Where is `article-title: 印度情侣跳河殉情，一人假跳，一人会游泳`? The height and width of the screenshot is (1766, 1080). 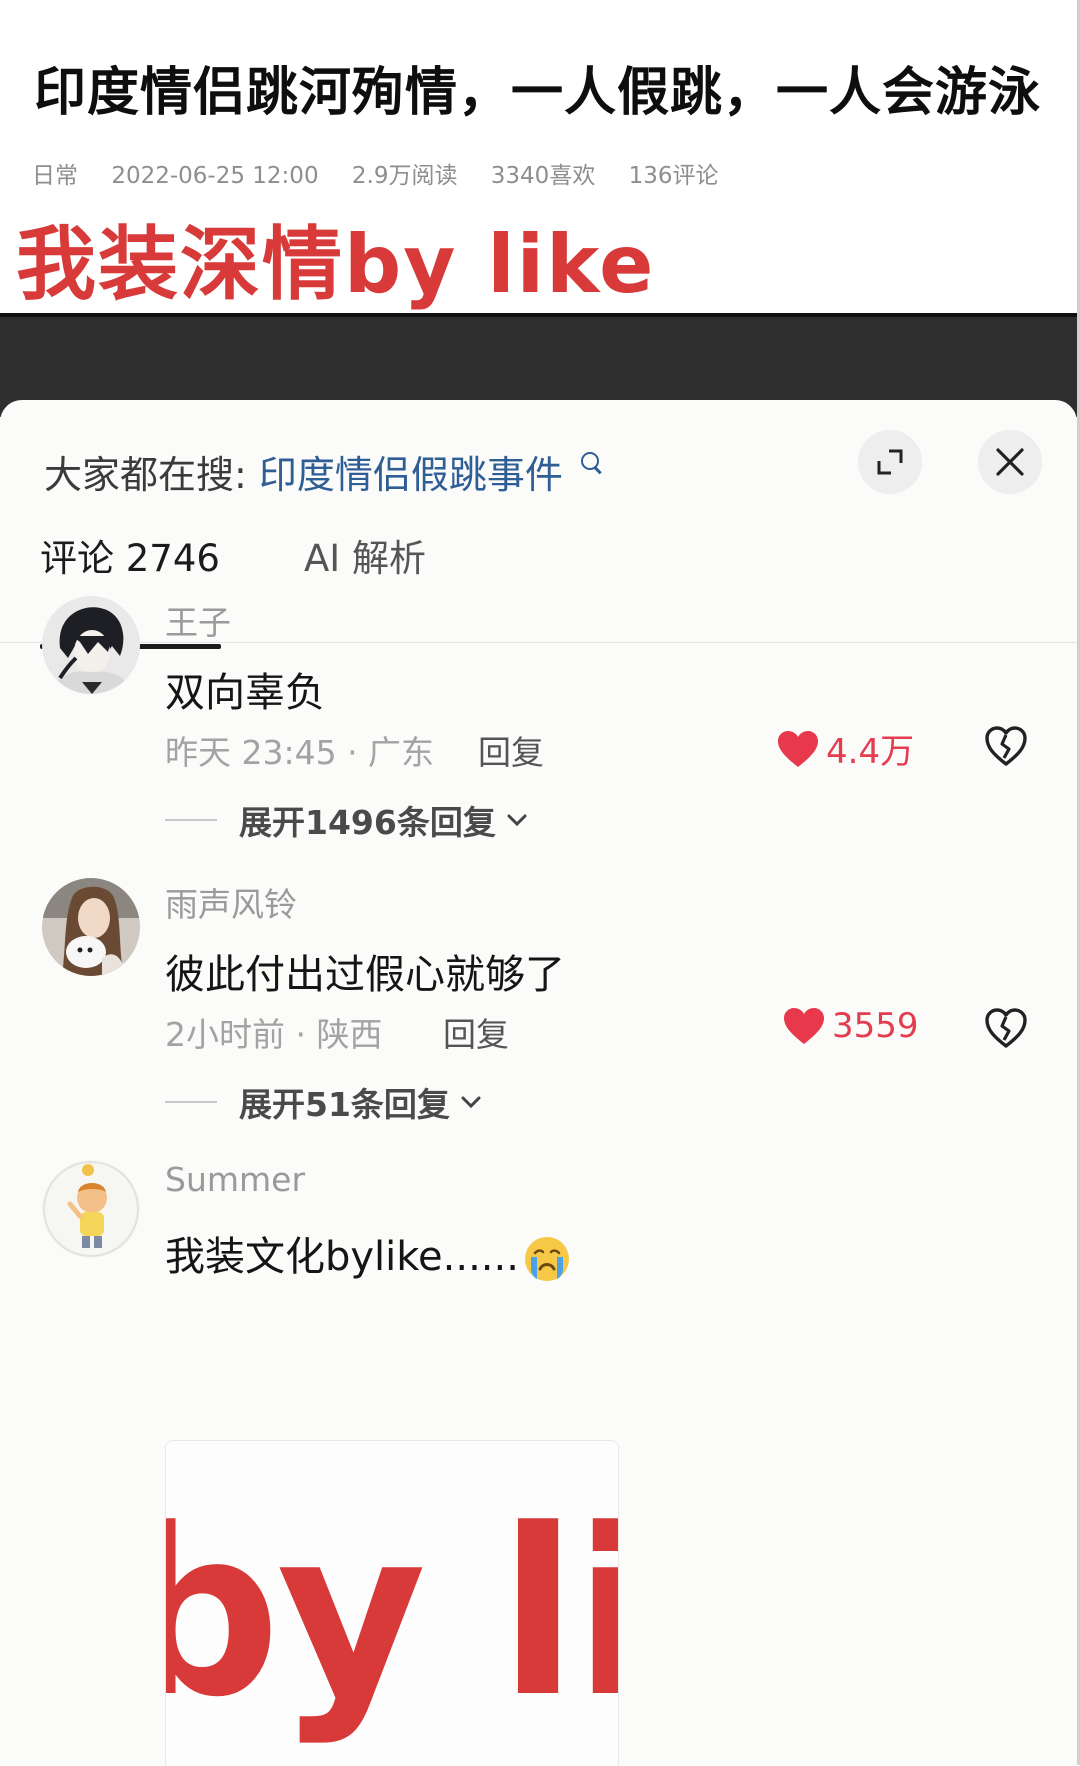
article-title: 印度情侣跳河殉情，一人假跳，一人会游泳 is located at coordinates (538, 93).